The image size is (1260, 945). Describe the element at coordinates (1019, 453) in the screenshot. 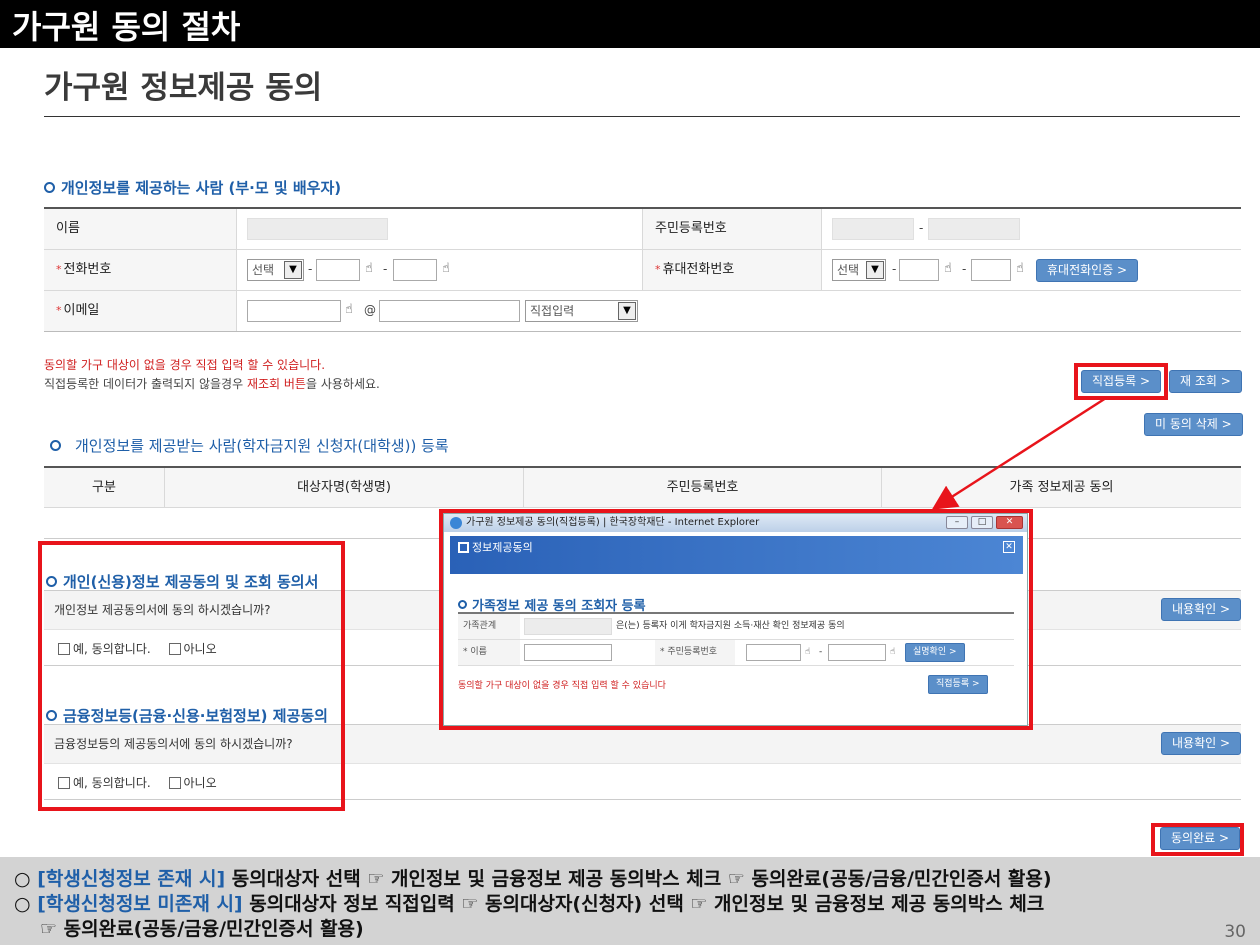

I see `callout-arrow` at that location.